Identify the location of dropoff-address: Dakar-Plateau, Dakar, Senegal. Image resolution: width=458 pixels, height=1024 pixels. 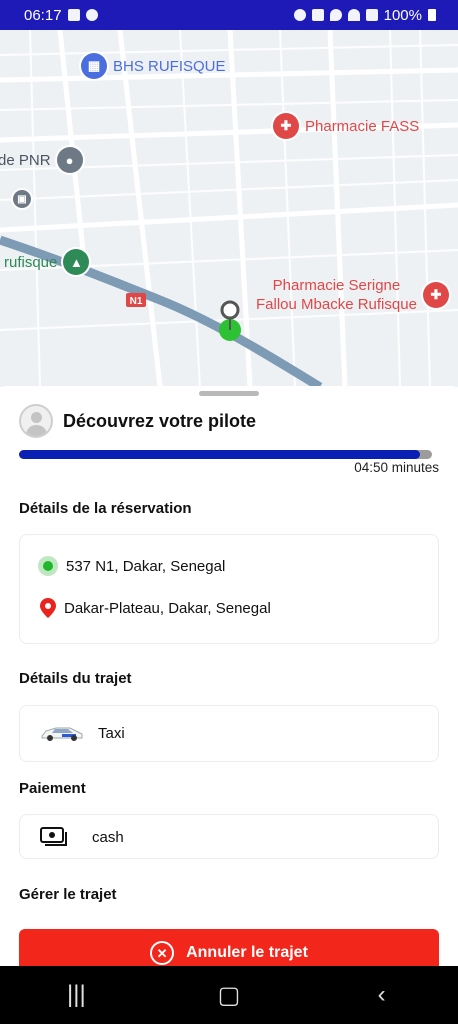
(167, 608).